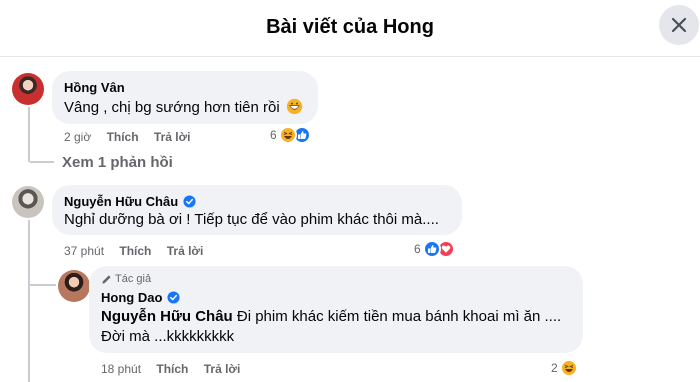 This screenshot has height=382, width=700. What do you see at coordinates (554, 368) in the screenshot?
I see `reaction-count: 2` at bounding box center [554, 368].